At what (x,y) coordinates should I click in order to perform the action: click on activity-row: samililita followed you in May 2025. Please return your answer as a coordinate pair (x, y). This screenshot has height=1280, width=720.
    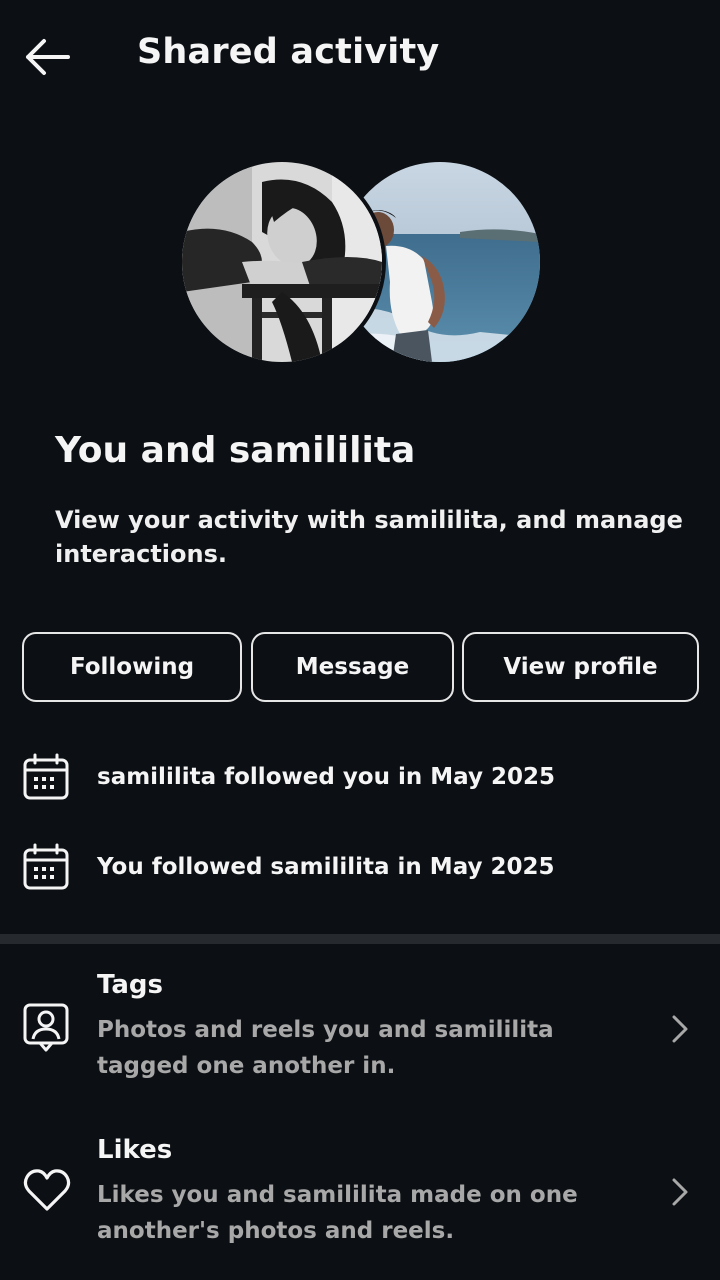
    Looking at the image, I should click on (362, 777).